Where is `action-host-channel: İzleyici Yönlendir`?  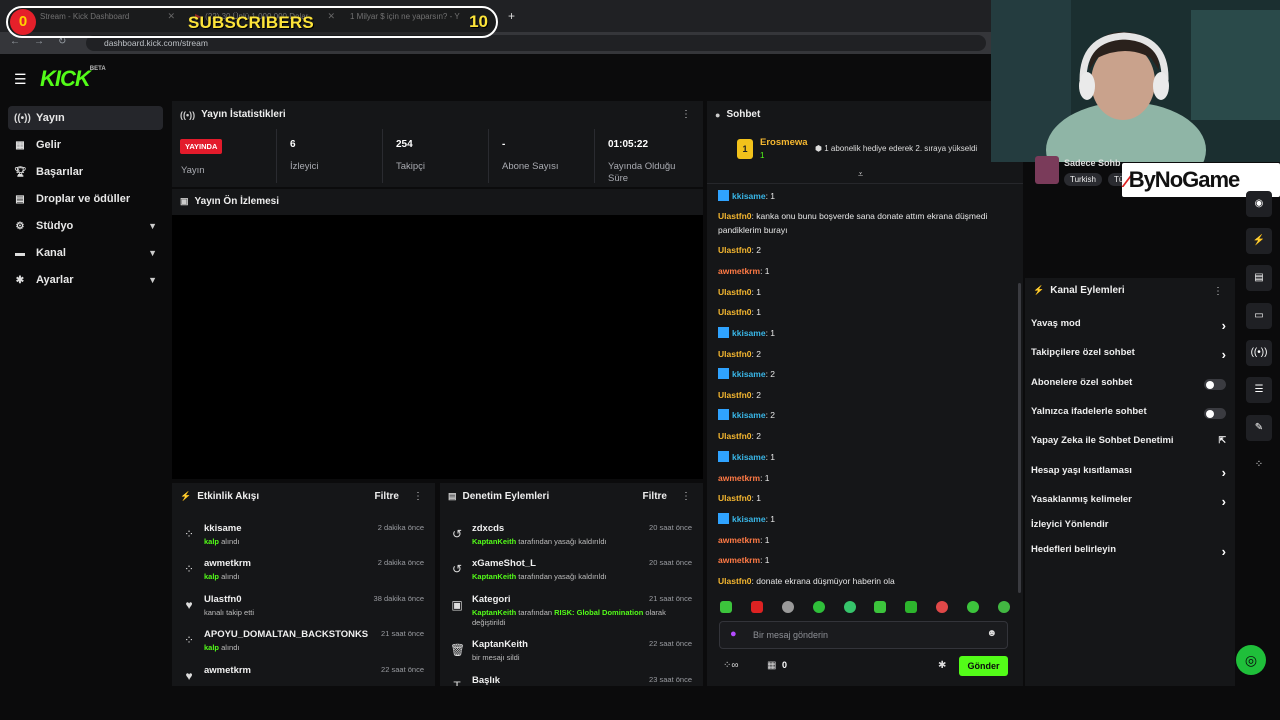 action-host-channel: İzleyici Yönlendir is located at coordinates (1128, 529).